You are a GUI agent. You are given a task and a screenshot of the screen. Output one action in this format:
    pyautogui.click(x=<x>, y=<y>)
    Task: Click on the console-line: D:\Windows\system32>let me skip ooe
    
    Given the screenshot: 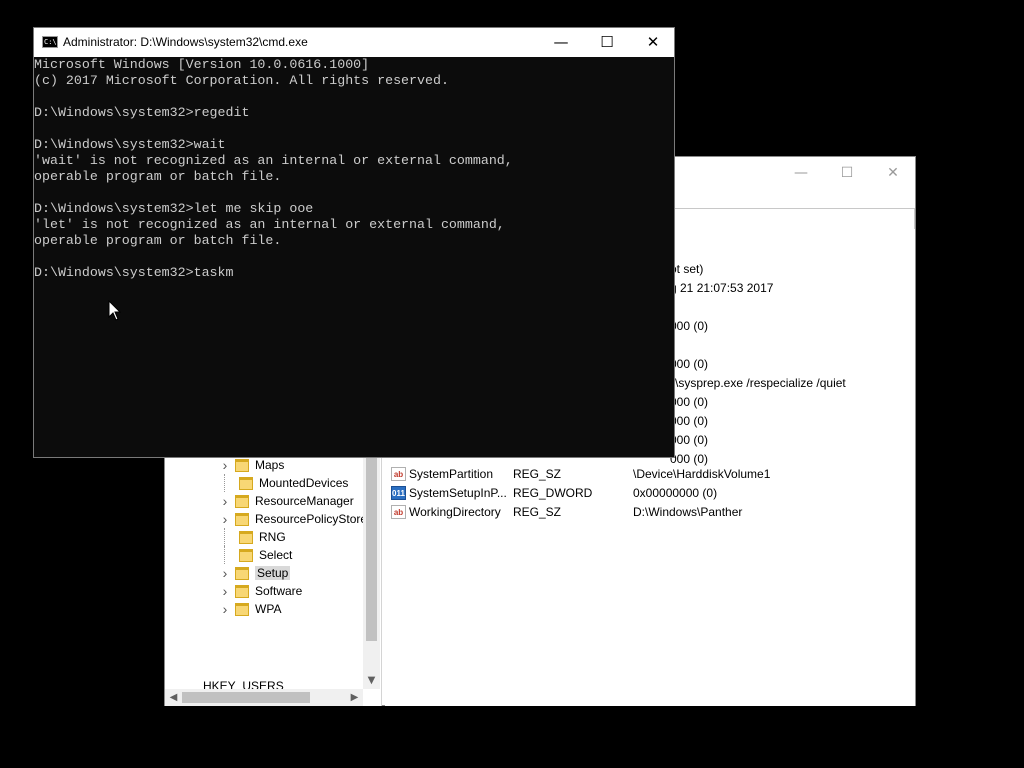 What is the action you would take?
    pyautogui.click(x=174, y=208)
    